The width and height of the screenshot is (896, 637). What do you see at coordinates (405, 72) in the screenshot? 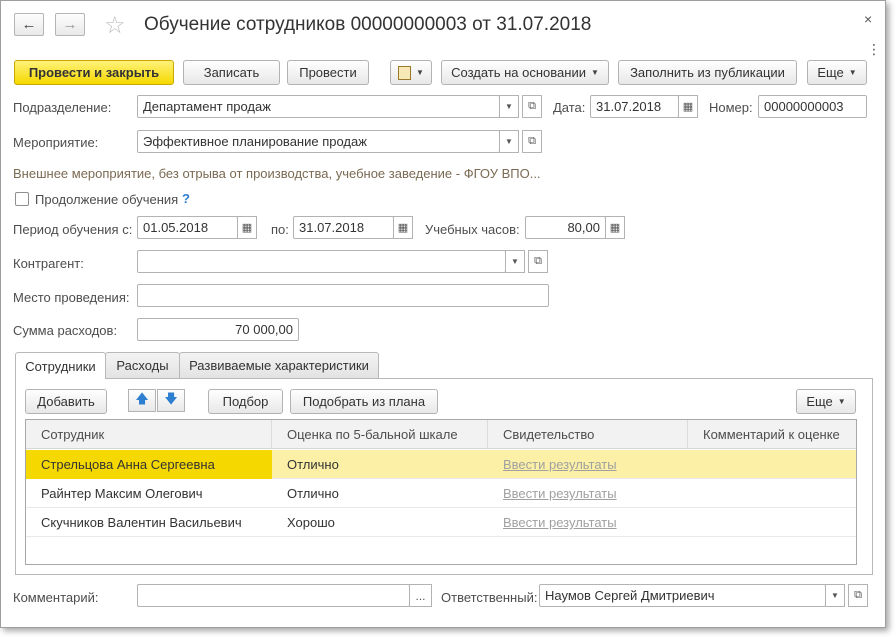
I see `document-print-icon` at bounding box center [405, 72].